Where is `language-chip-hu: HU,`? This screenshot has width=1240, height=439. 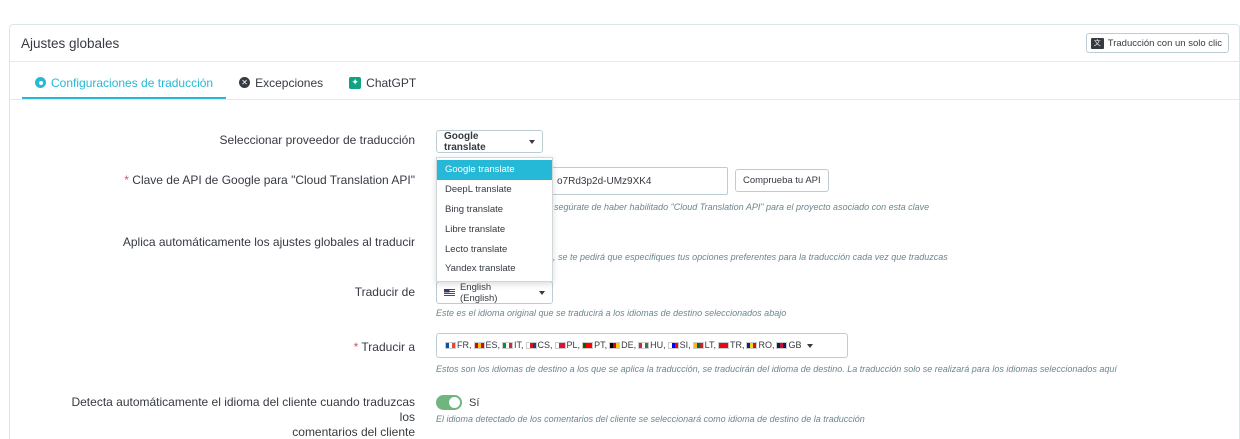 language-chip-hu: HU, is located at coordinates (652, 345).